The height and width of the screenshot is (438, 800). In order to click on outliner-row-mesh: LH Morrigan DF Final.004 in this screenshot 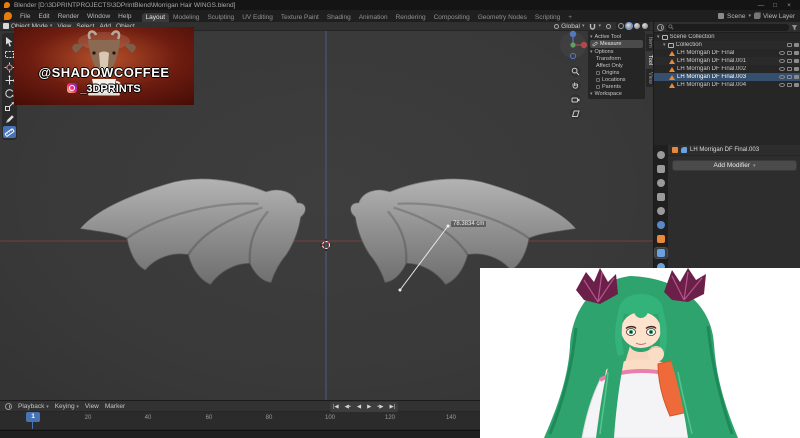, I will do `click(727, 85)`.